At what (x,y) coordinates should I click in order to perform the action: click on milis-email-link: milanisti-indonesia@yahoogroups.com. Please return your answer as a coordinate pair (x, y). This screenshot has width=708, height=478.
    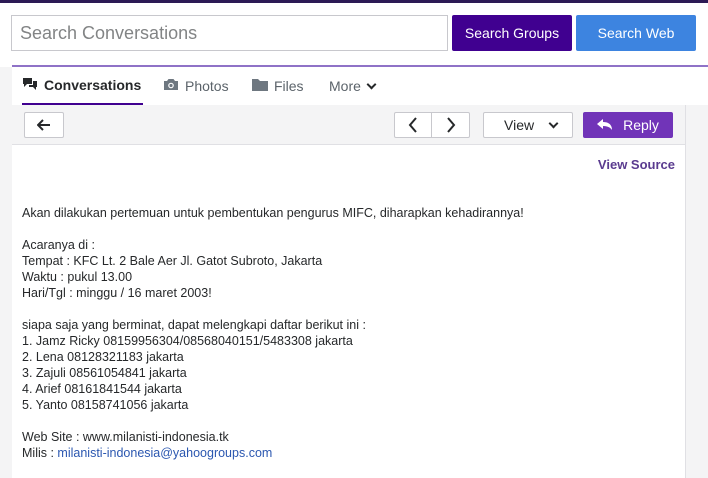
    Looking at the image, I should click on (164, 453).